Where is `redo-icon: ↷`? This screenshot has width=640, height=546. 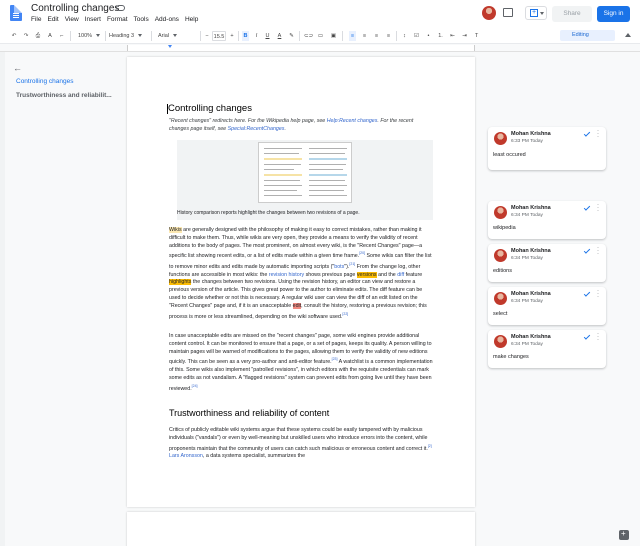 redo-icon: ↷ is located at coordinates (26, 36).